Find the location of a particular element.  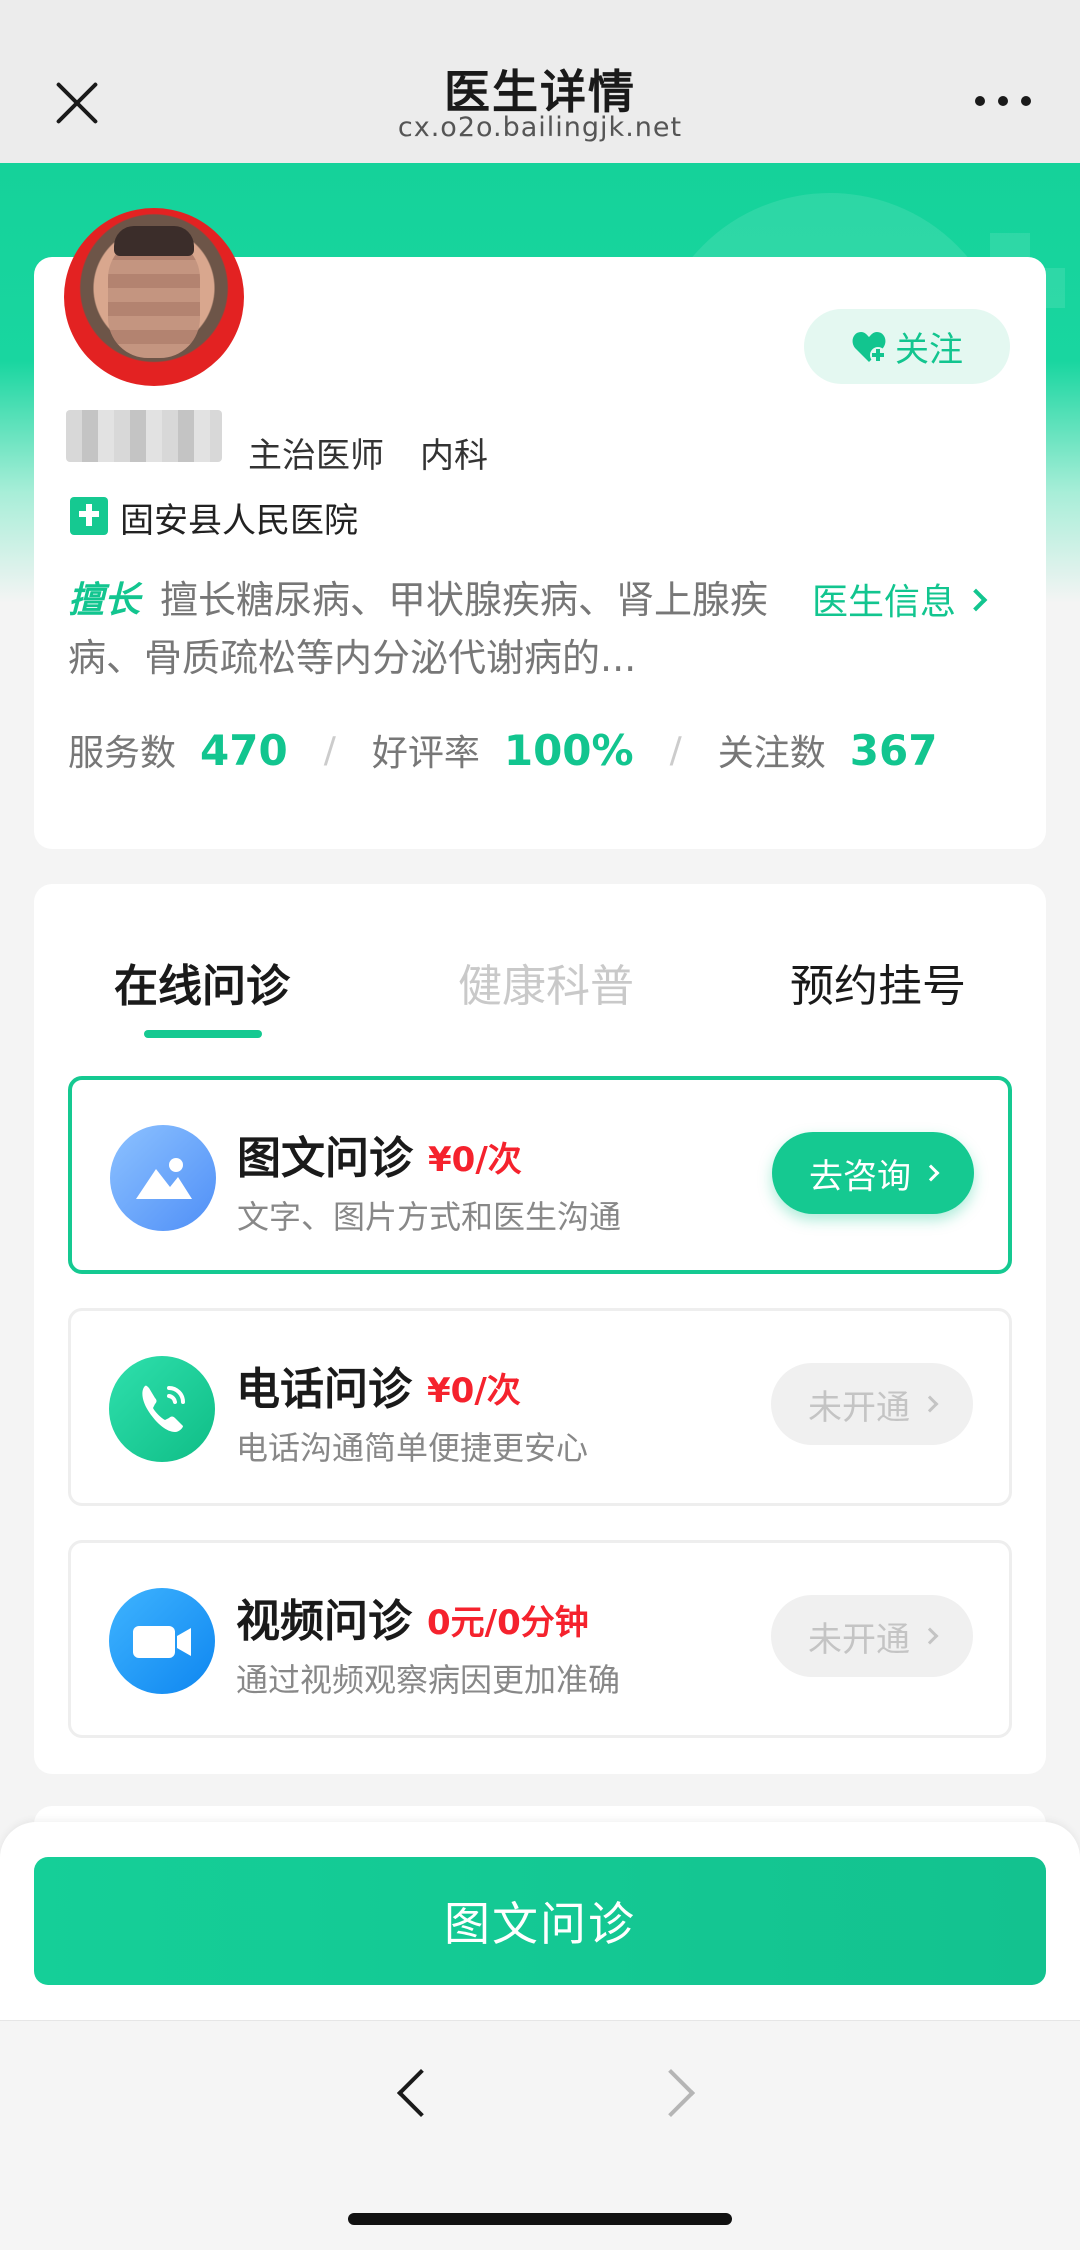

service-item-video: 视频问诊 0元/0分钟 通过视频观察病因更加准确 未开通 is located at coordinates (540, 1639).